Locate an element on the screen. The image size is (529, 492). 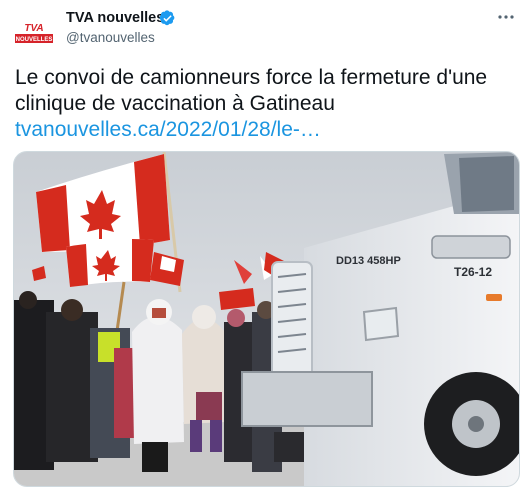
truck-number: T26-12 is located at coordinates (473, 272).